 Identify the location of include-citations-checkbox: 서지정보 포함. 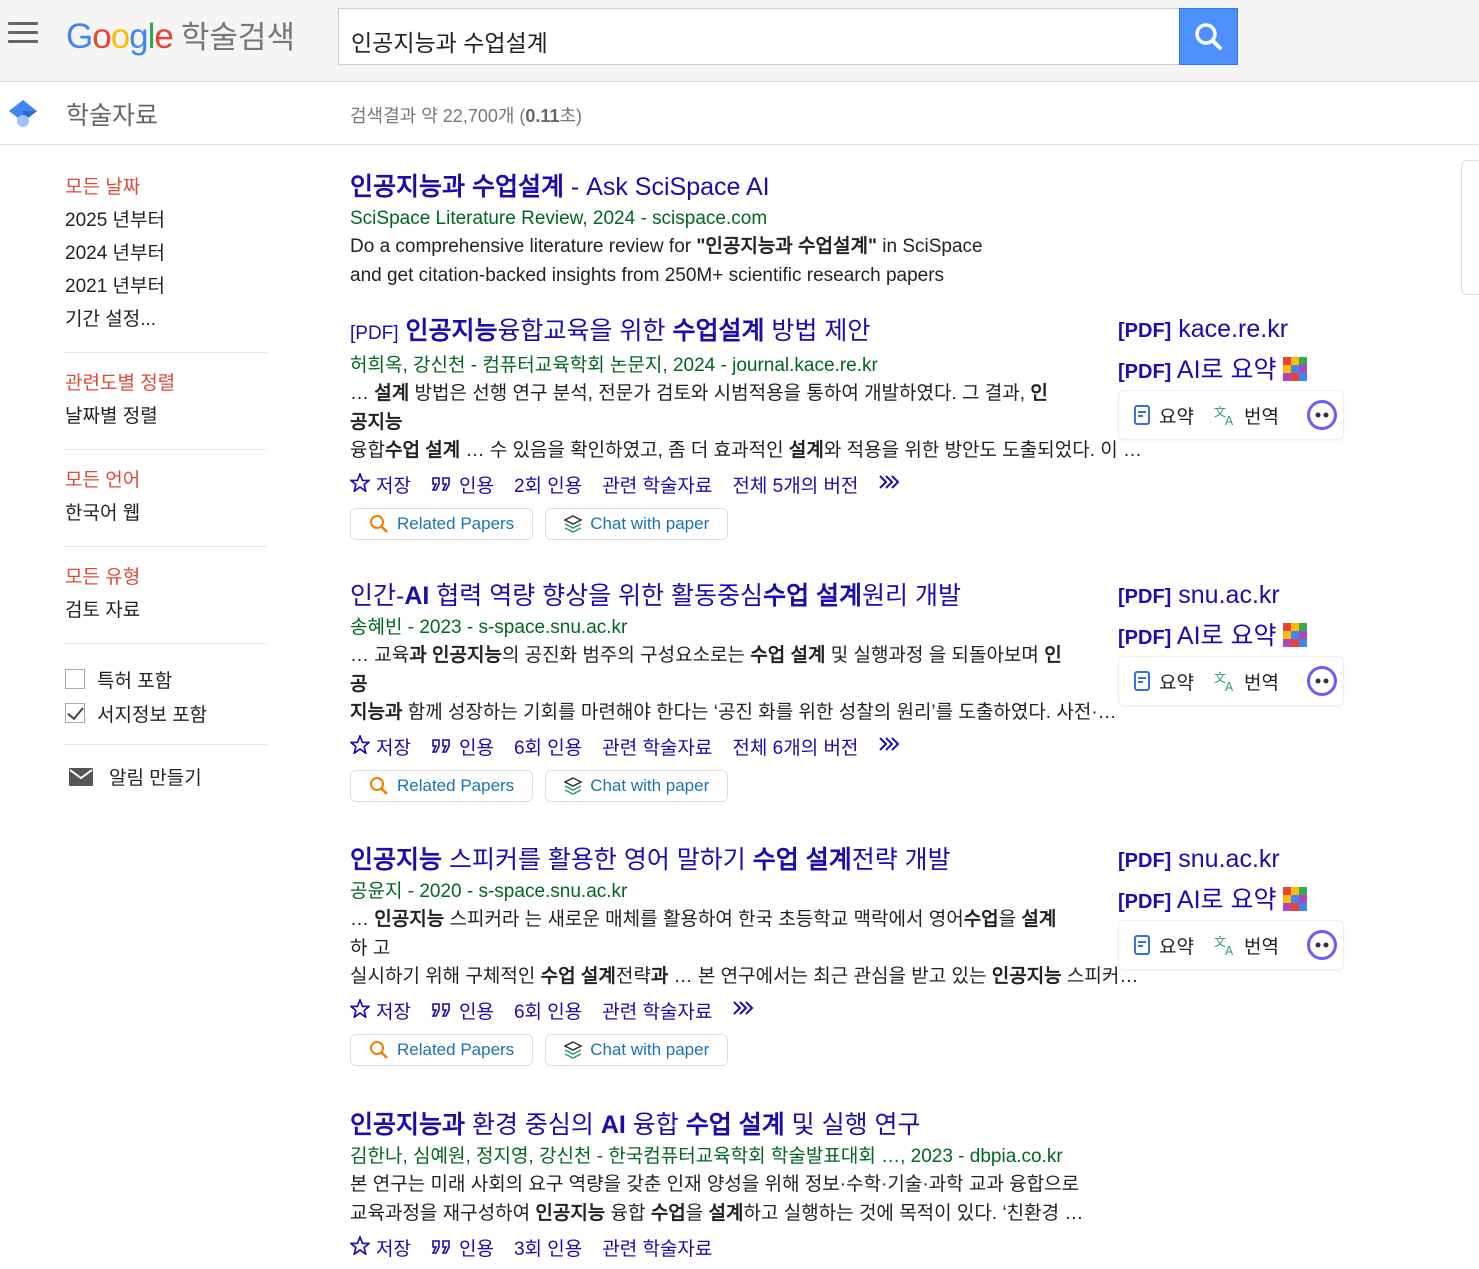
(166, 713).